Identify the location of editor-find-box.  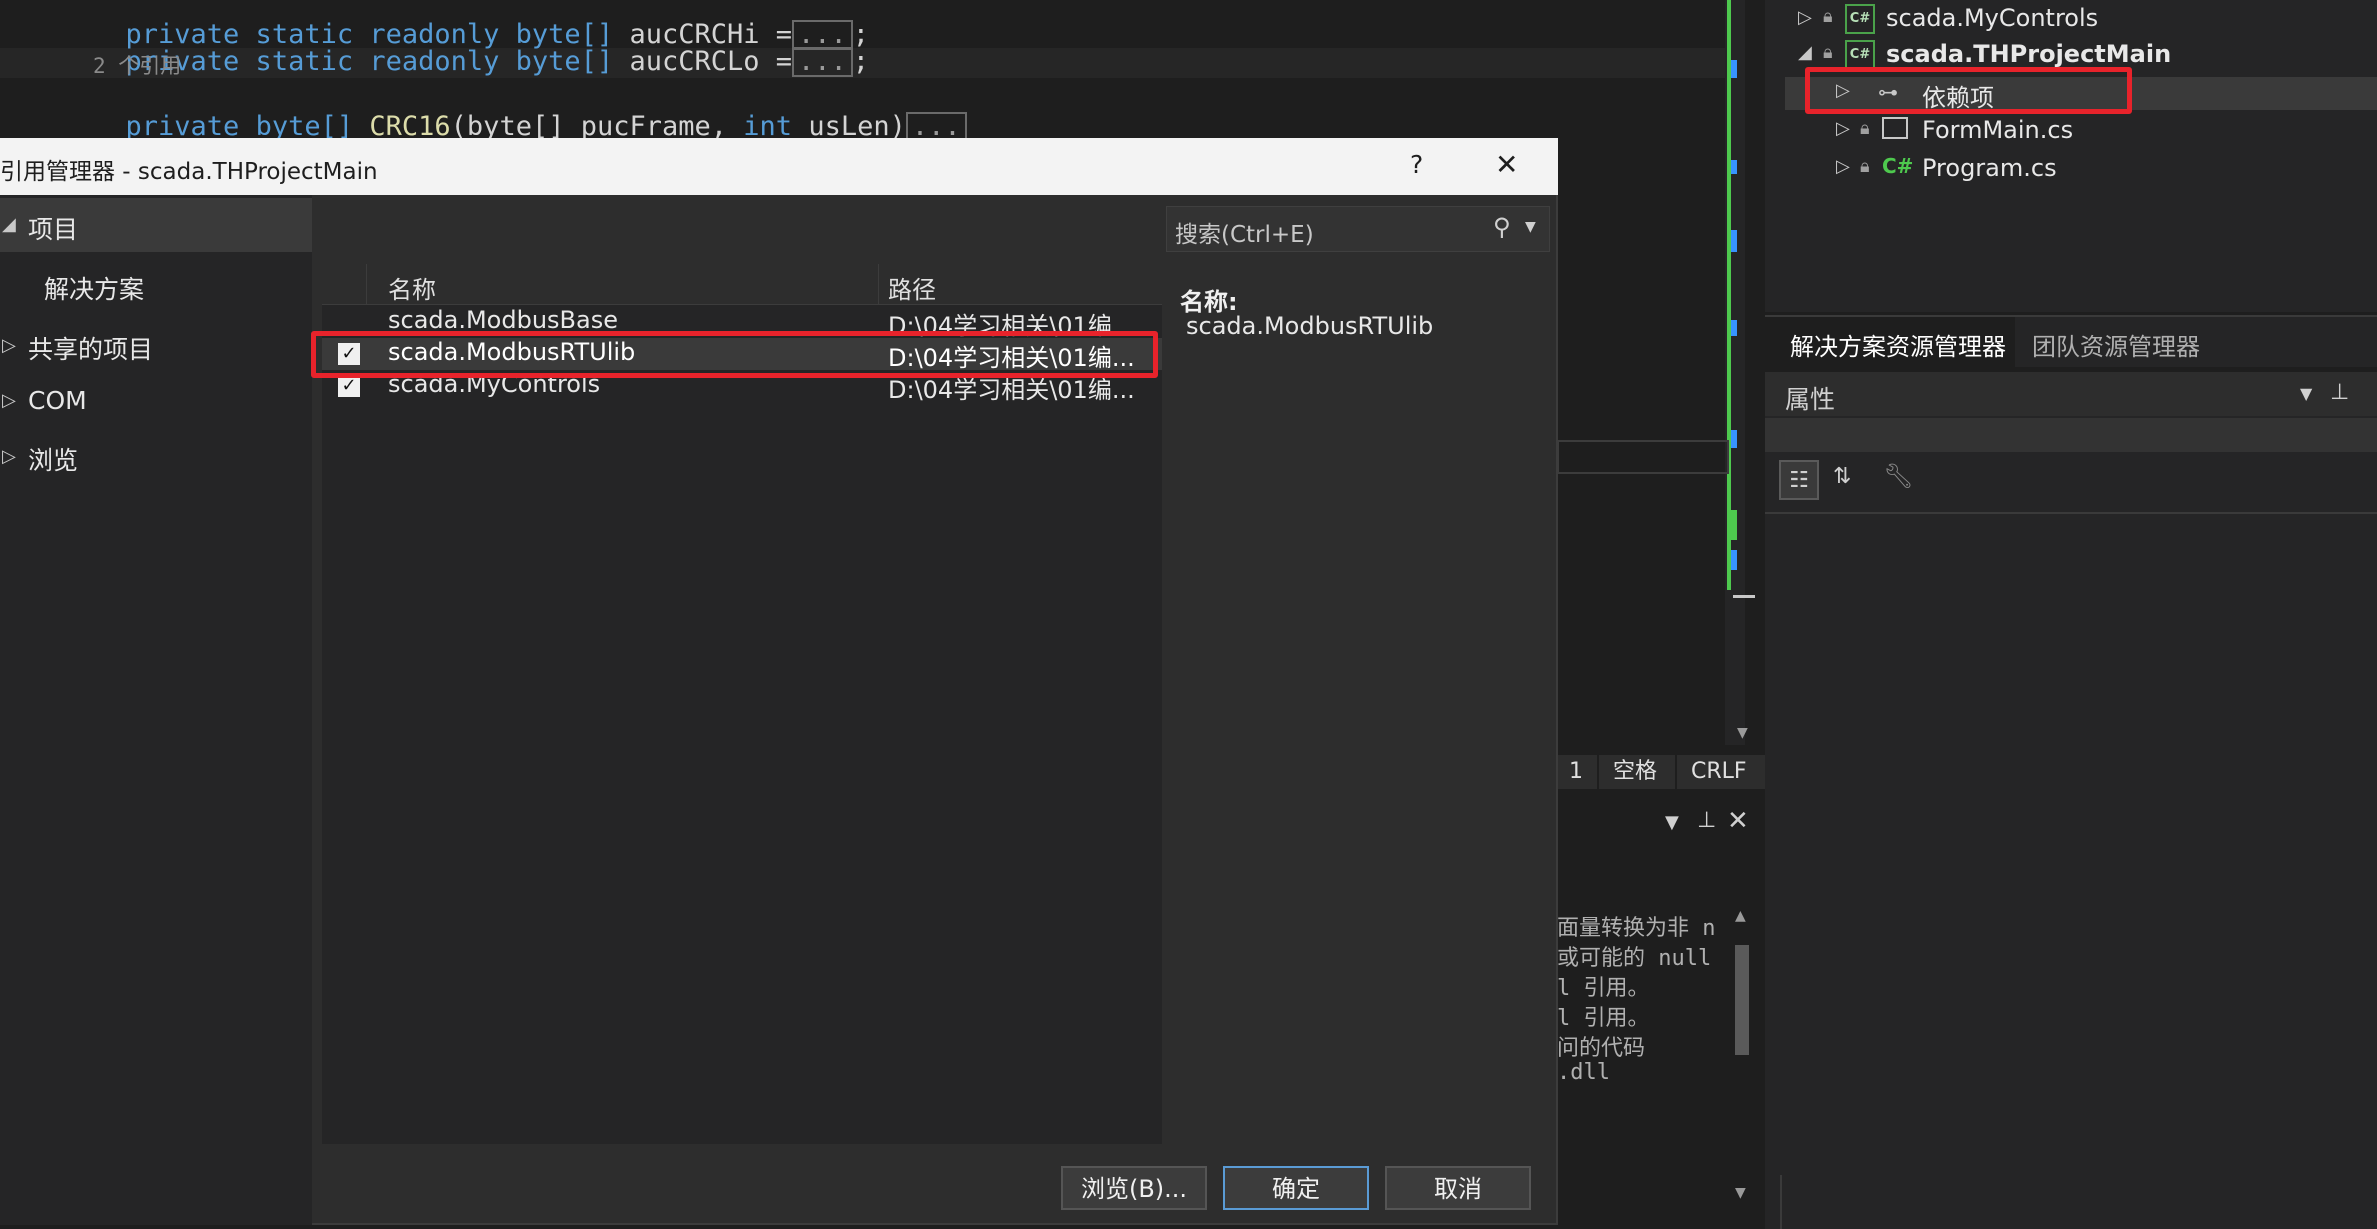
(1643, 457).